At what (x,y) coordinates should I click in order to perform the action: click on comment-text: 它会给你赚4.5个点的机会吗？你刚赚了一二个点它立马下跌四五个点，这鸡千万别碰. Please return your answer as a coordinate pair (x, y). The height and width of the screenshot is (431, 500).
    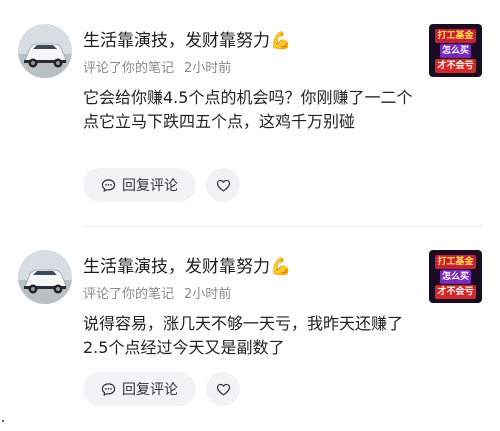
    Looking at the image, I should click on (248, 109).